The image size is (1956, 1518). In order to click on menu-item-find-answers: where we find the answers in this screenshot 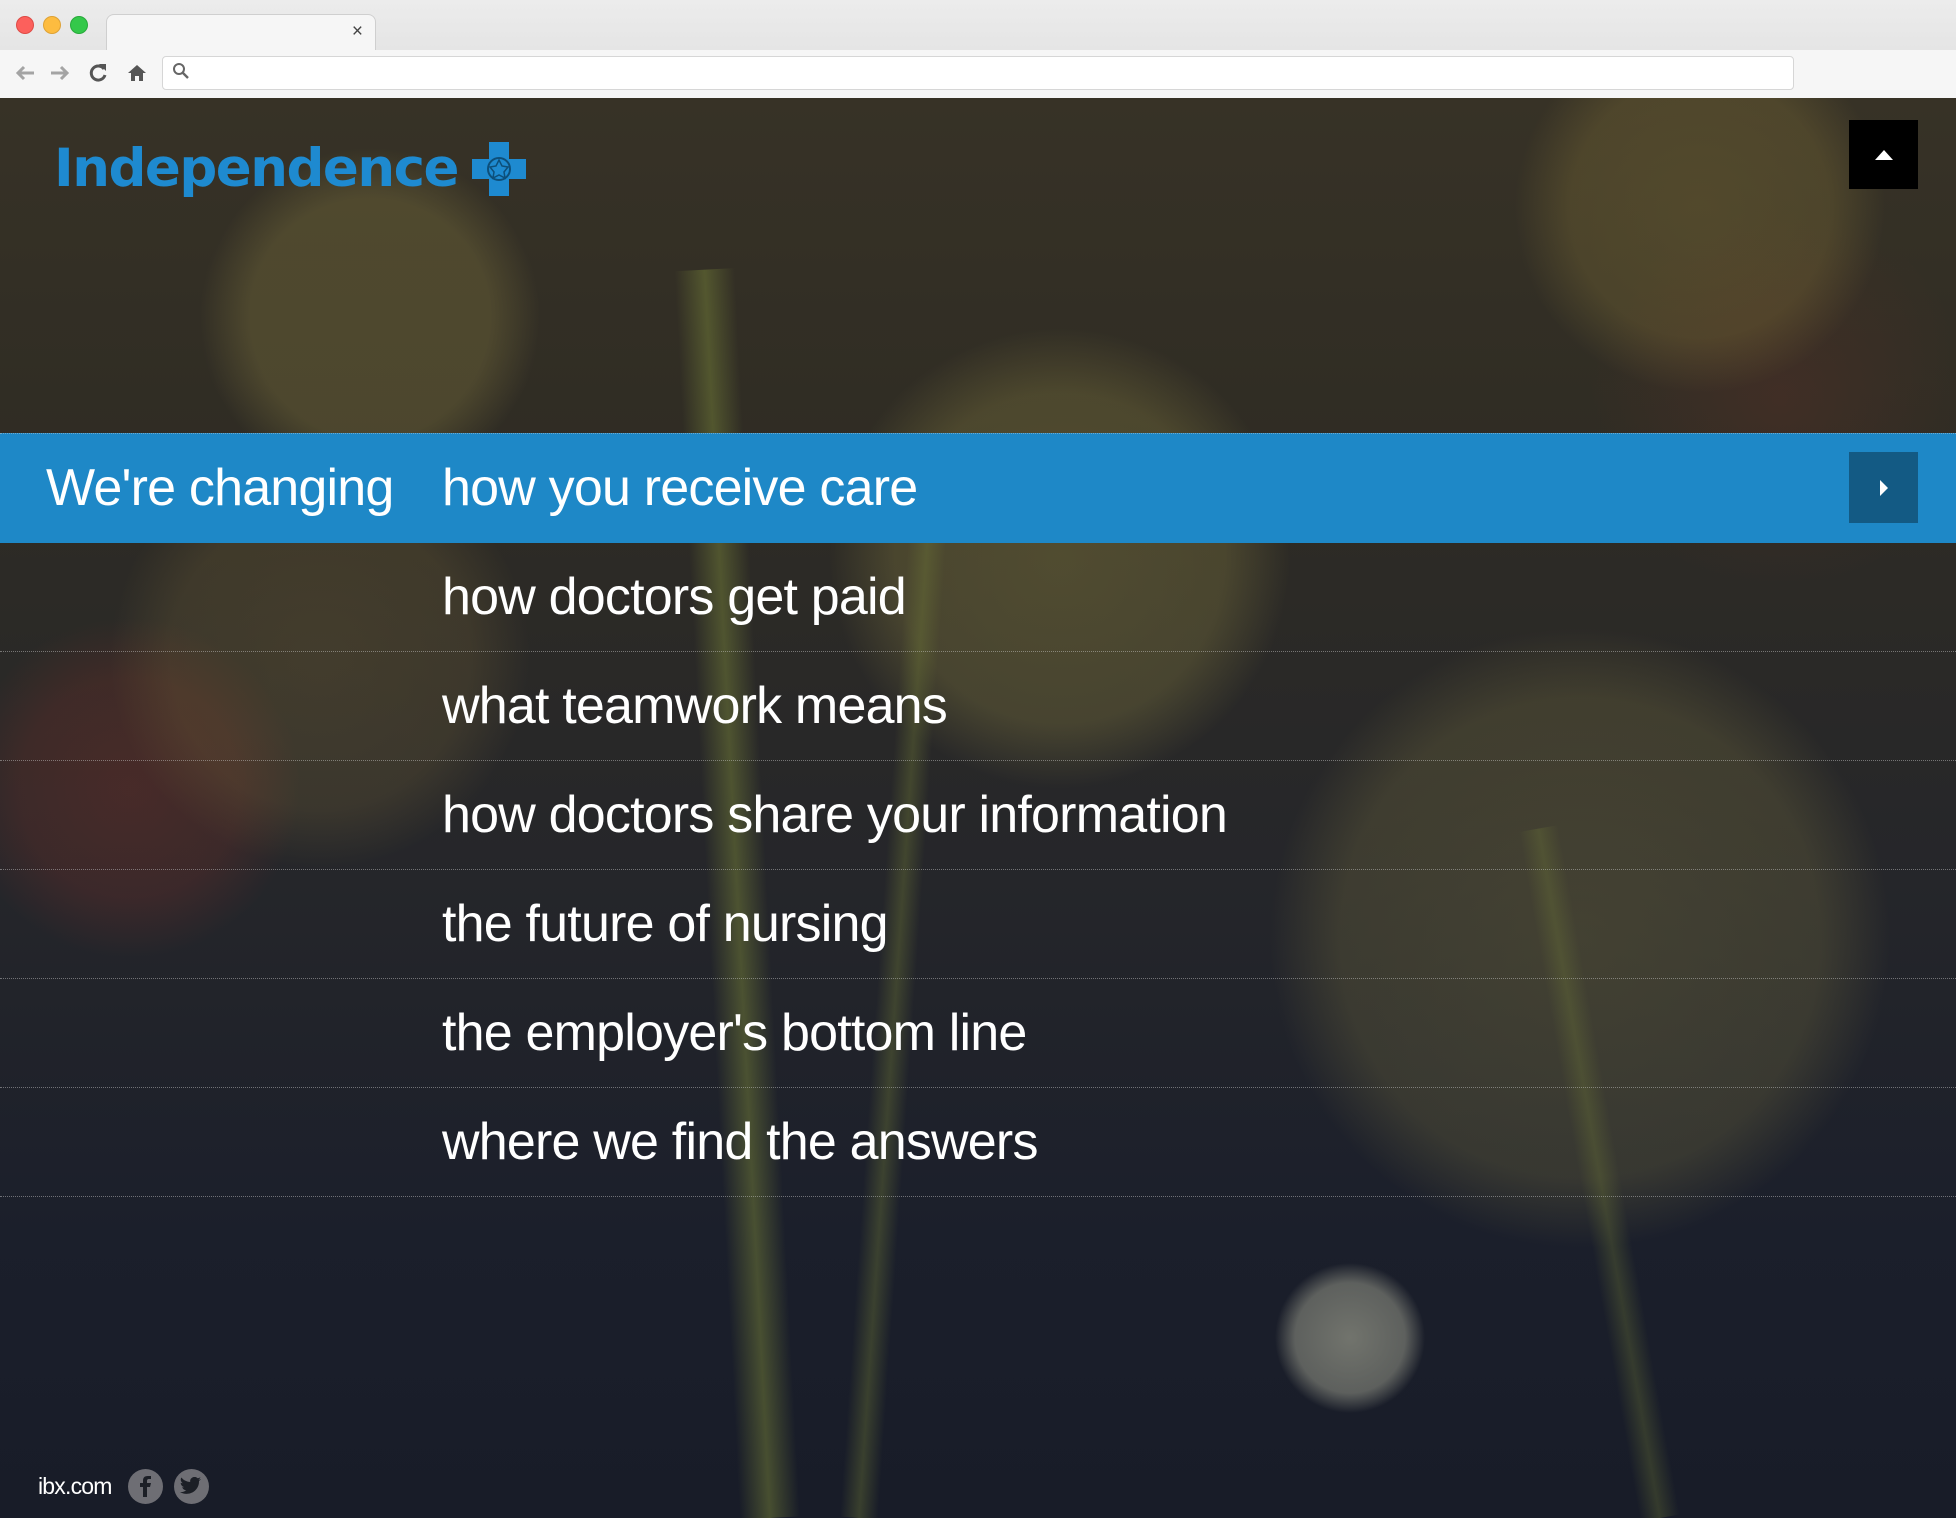, I will do `click(978, 1142)`.